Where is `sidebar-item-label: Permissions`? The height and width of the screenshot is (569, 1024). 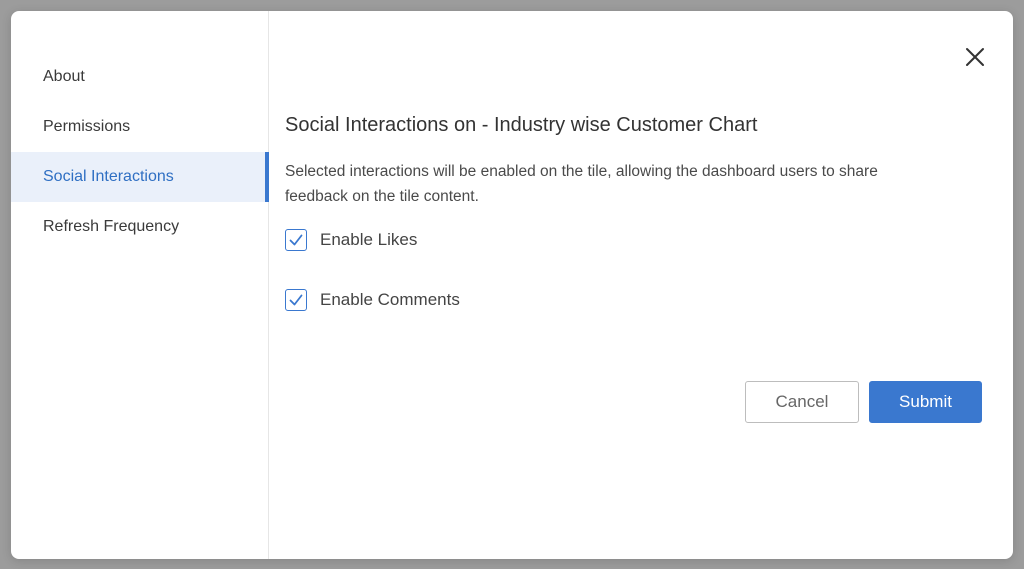 sidebar-item-label: Permissions is located at coordinates (87, 126).